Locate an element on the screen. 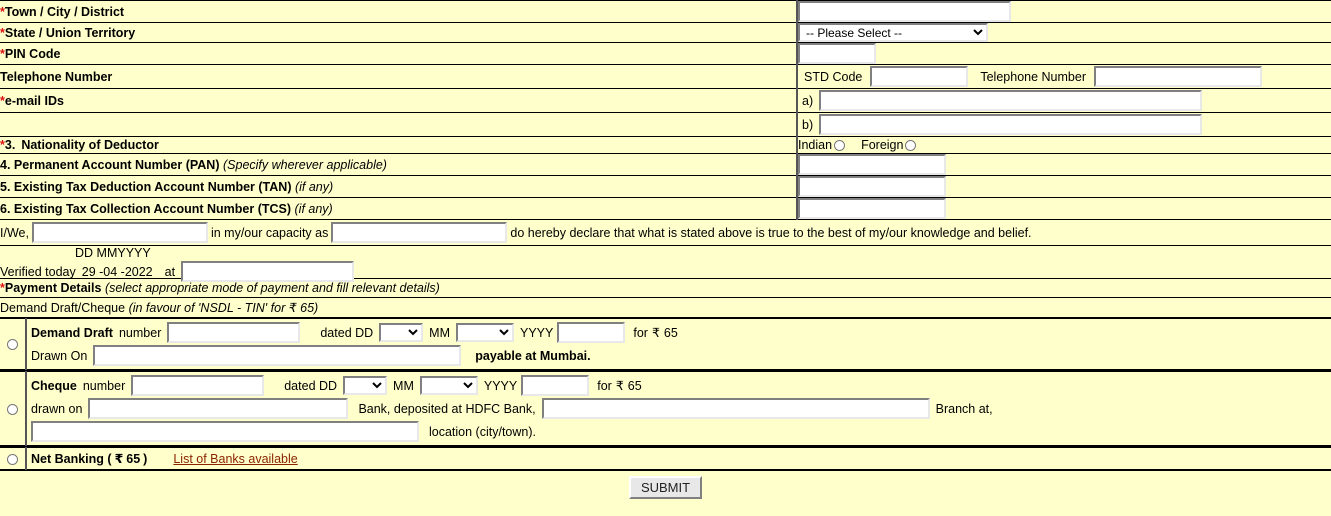 This screenshot has width=1331, height=516. label-text: Town / City / District is located at coordinates (64, 11).